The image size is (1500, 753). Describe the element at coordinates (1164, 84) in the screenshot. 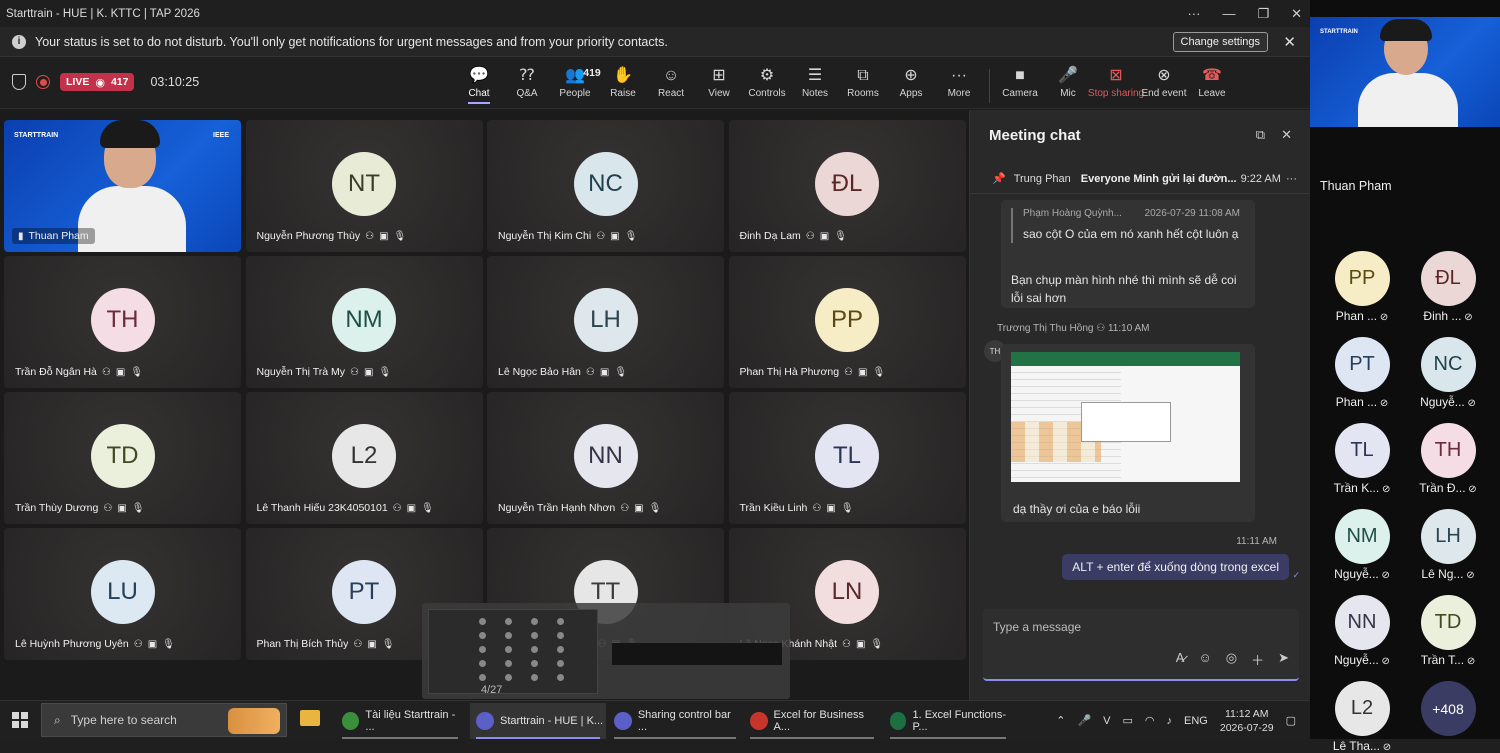

I see `end-event-button: ⊗ End event` at that location.